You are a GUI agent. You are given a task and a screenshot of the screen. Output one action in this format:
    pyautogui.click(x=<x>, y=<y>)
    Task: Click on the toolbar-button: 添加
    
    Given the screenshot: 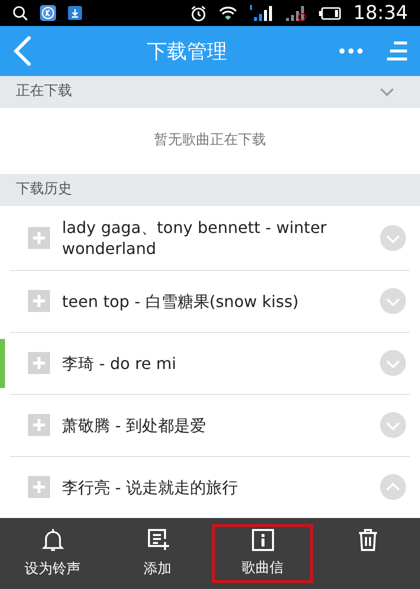 What is the action you would take?
    pyautogui.click(x=157, y=553)
    